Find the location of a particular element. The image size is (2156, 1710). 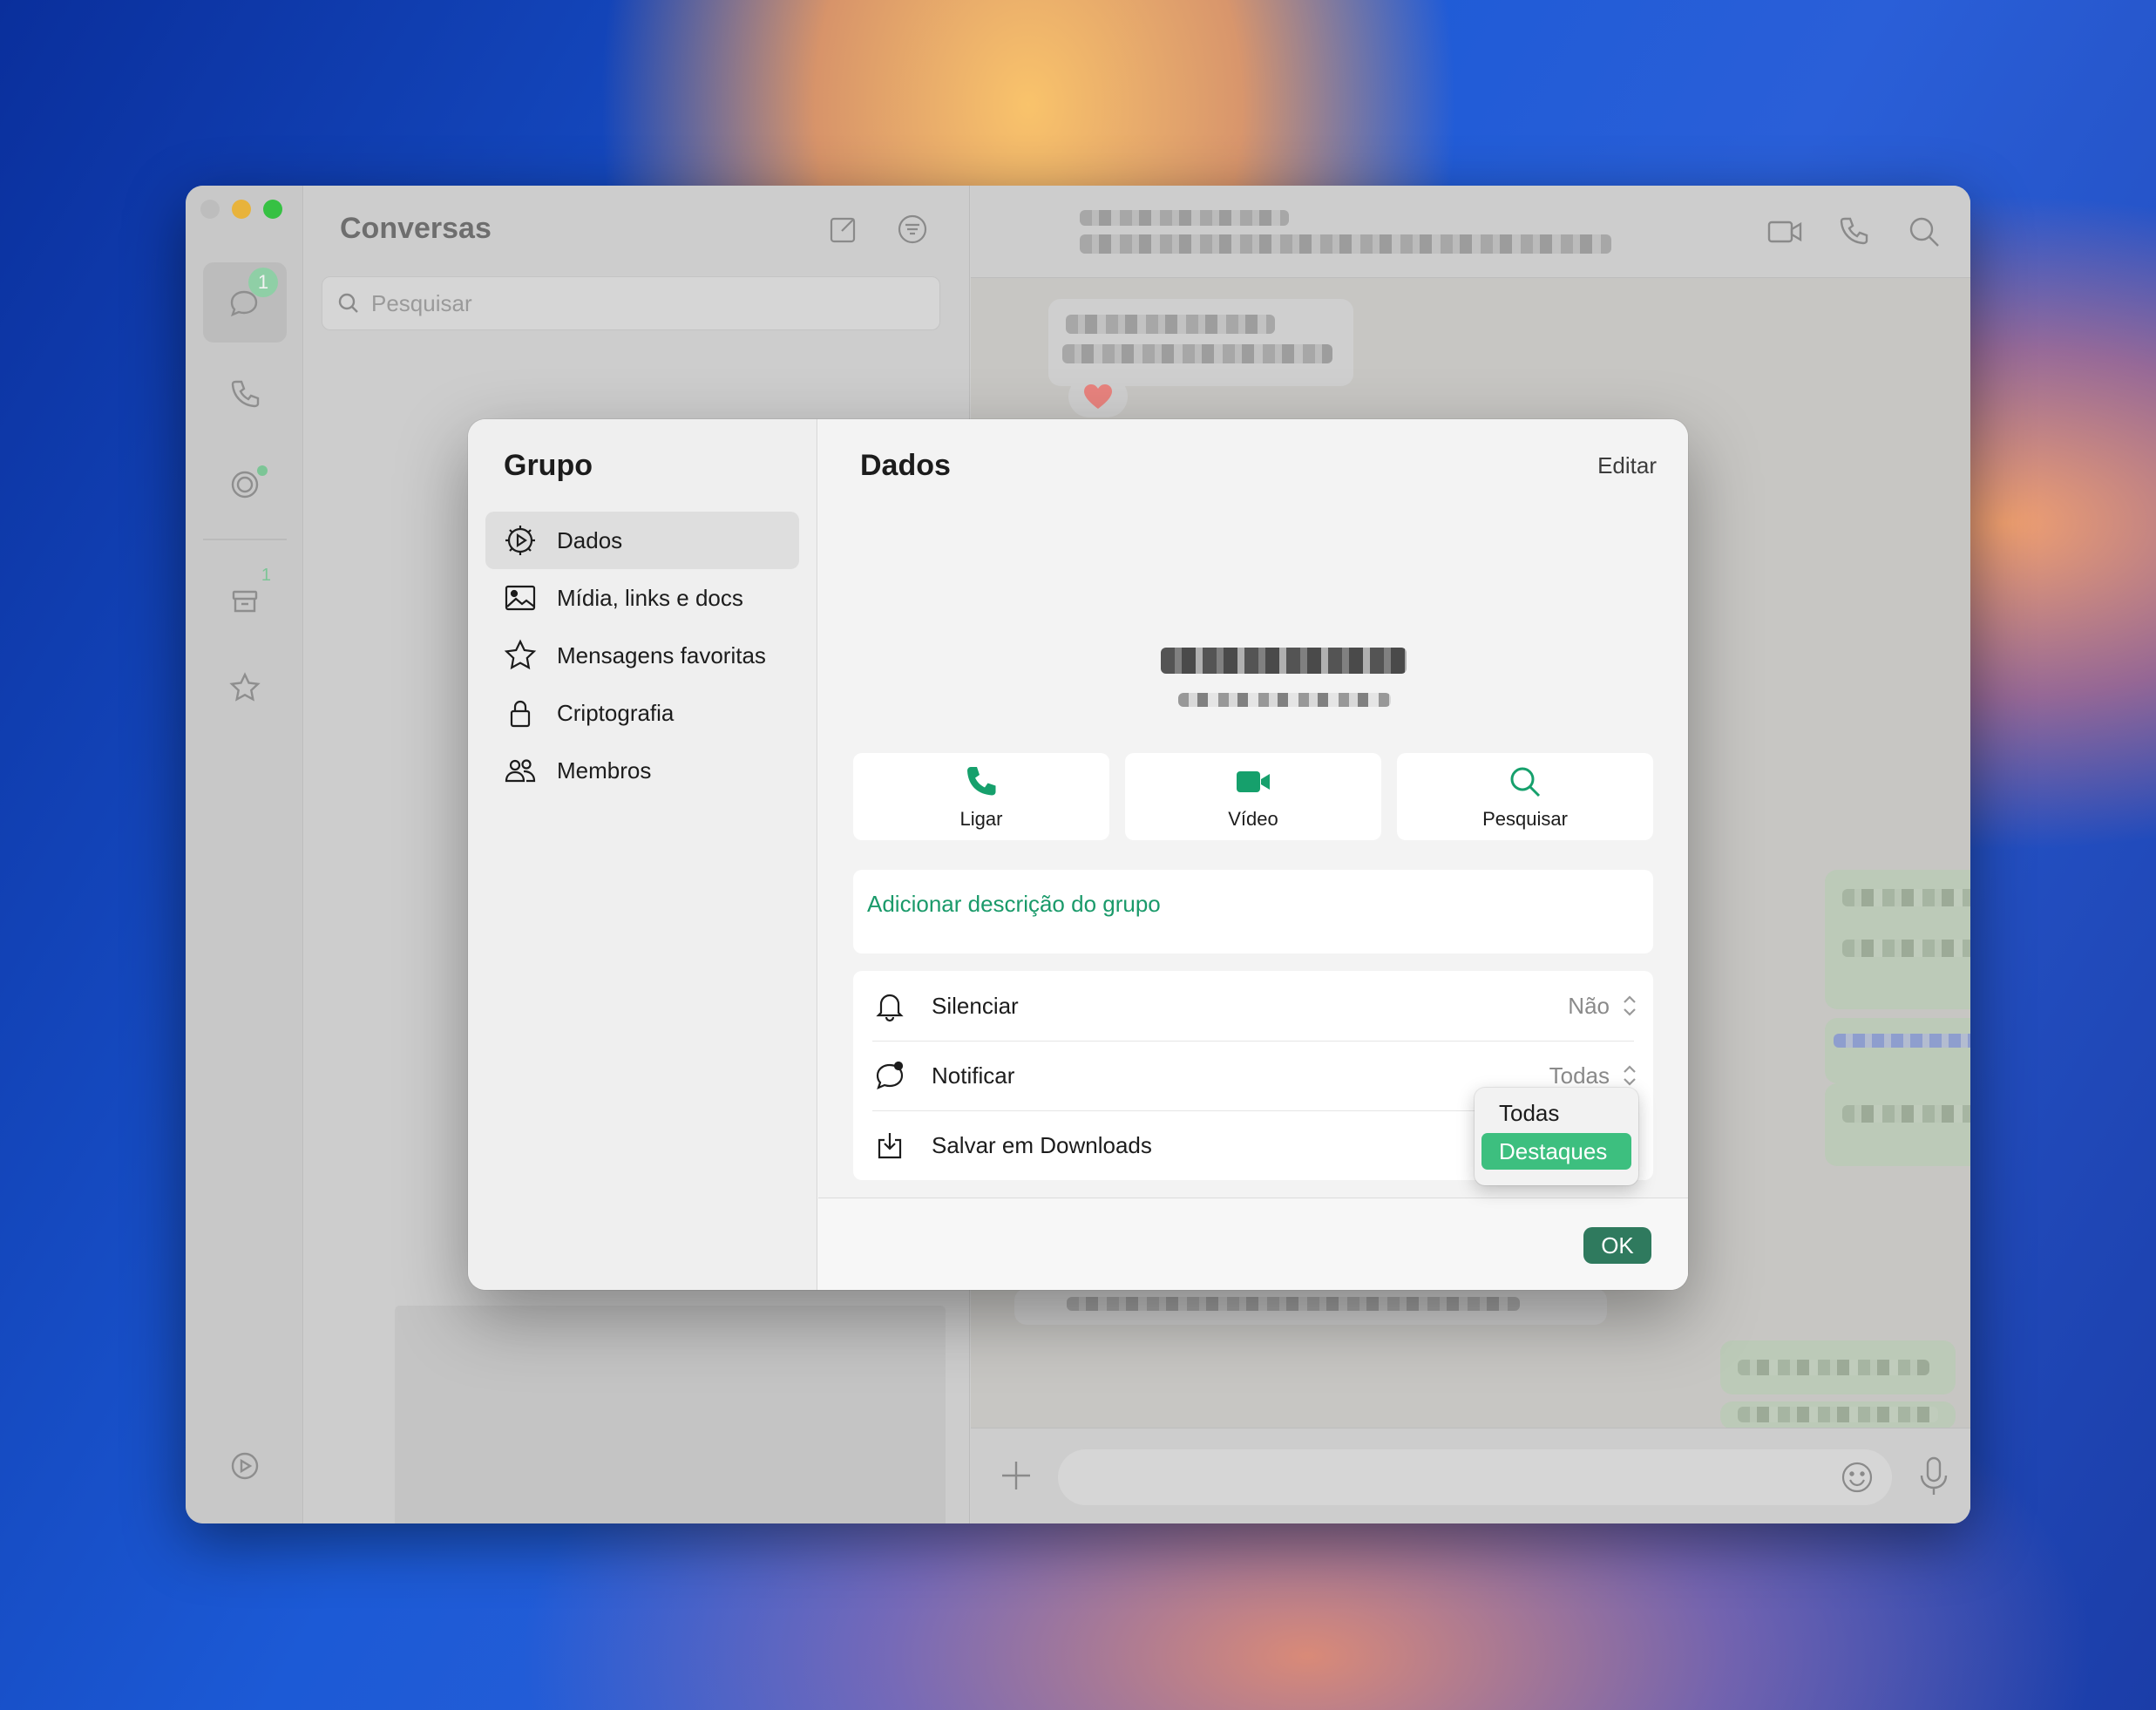

edit-button: Editar is located at coordinates (1627, 465).